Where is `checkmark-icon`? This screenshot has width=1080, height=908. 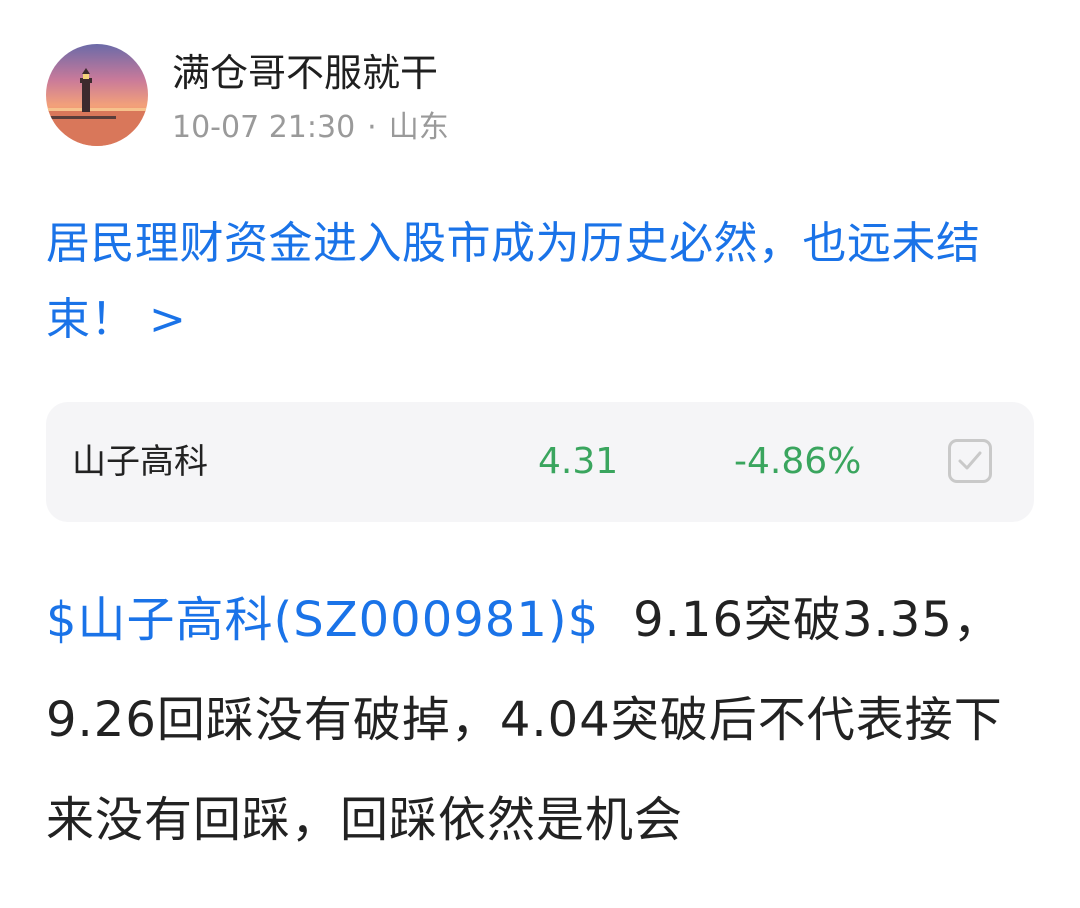 checkmark-icon is located at coordinates (970, 460).